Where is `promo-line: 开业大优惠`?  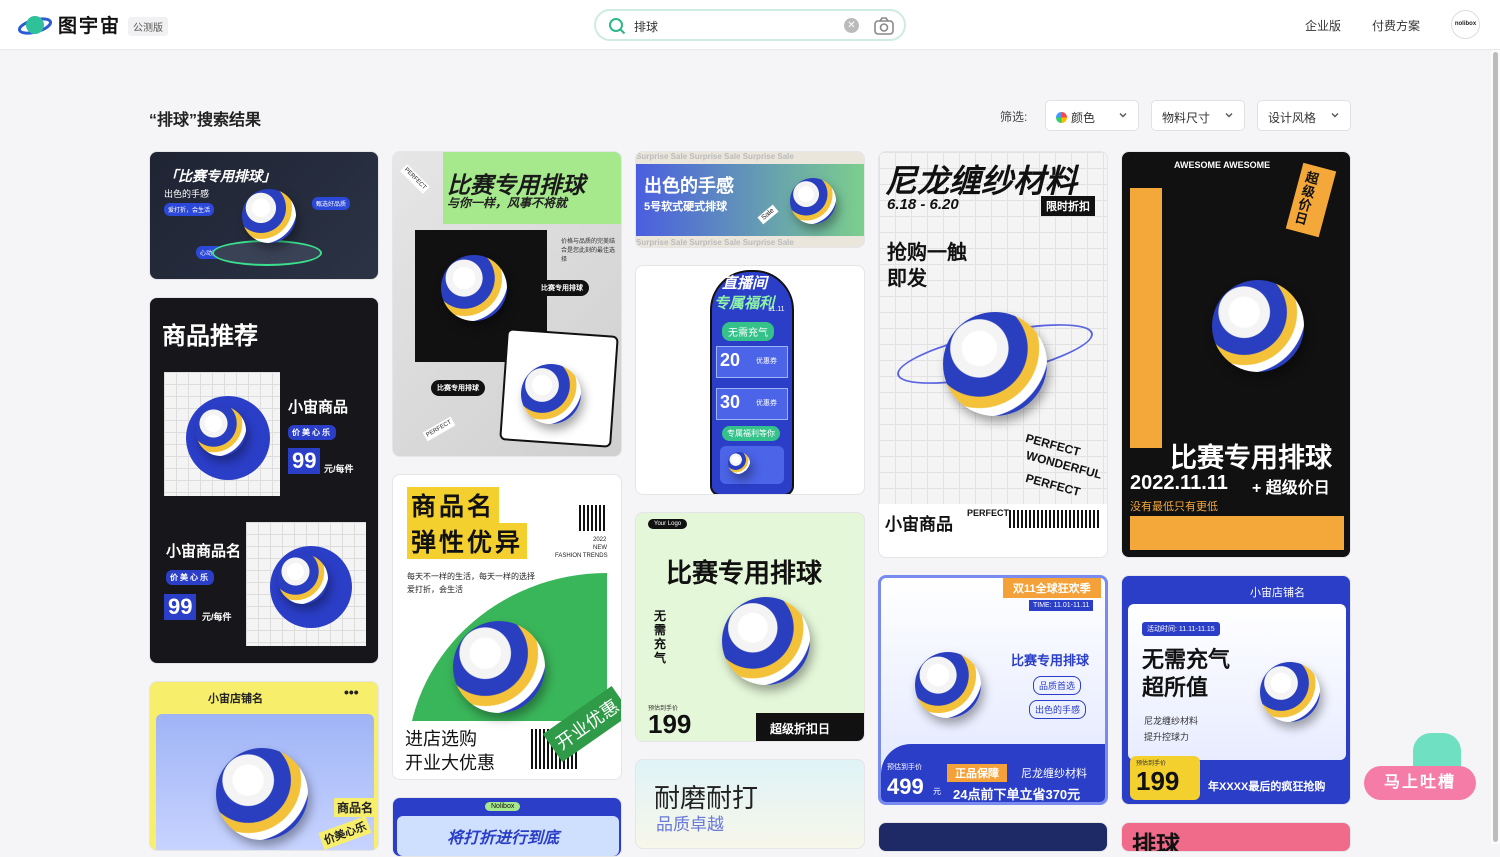
promo-line: 开业大优惠 is located at coordinates (450, 763).